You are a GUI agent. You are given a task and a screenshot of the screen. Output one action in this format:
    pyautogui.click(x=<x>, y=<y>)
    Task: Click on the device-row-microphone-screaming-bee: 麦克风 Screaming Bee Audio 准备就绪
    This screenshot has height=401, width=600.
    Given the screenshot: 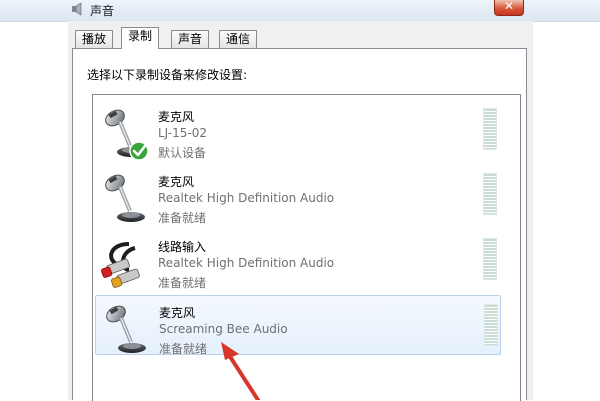 What is the action you would take?
    pyautogui.click(x=298, y=325)
    